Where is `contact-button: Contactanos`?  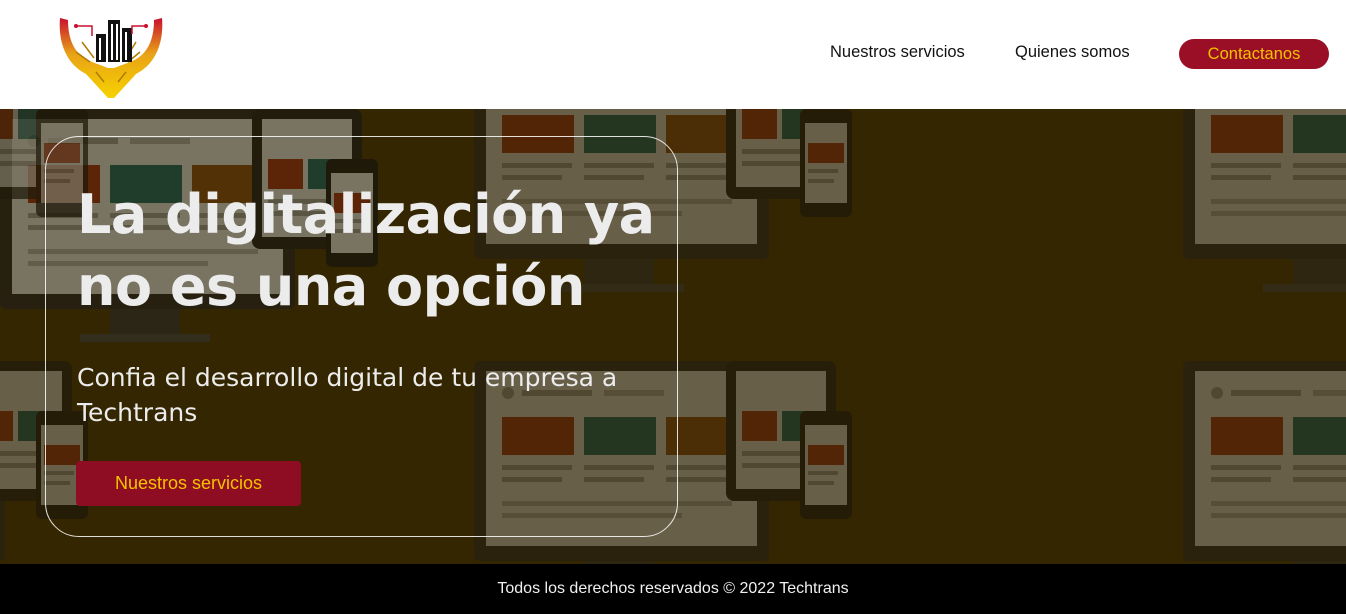 contact-button: Contactanos is located at coordinates (1254, 54).